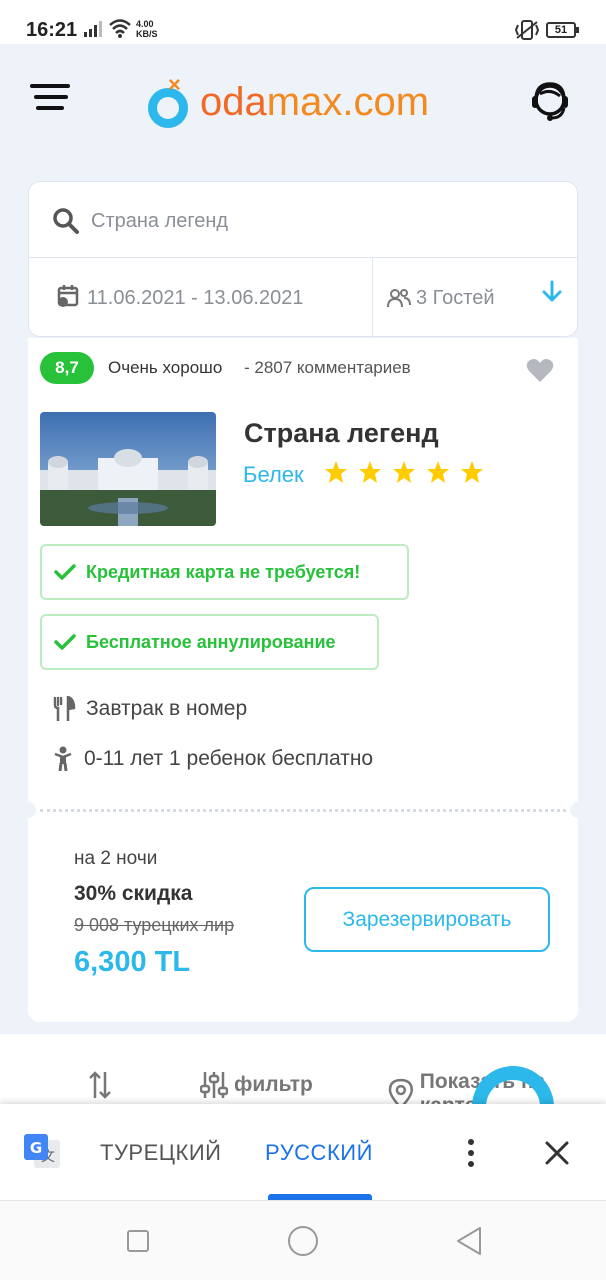 Image resolution: width=606 pixels, height=1280 pixels. Describe the element at coordinates (214, 1085) in the screenshot. I see `filter-sliders-icon` at that location.